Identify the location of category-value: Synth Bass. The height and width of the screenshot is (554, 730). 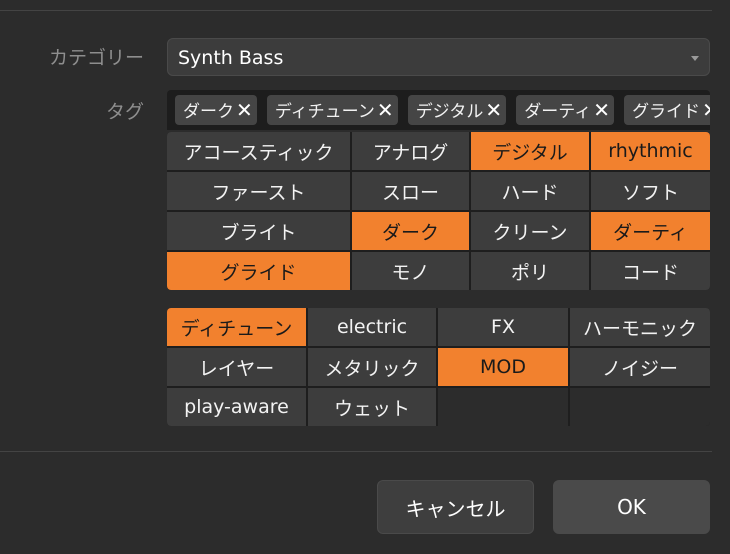
(231, 58).